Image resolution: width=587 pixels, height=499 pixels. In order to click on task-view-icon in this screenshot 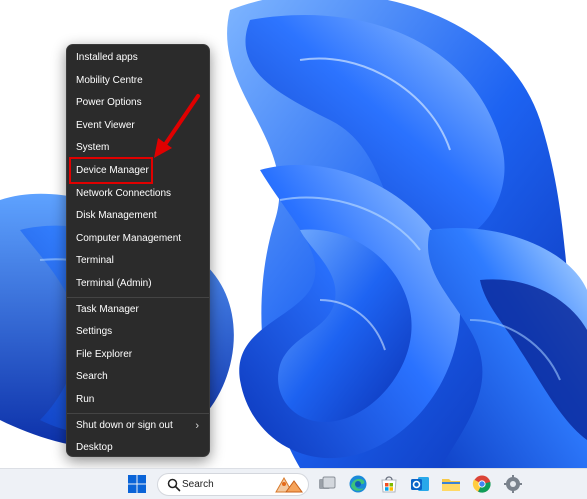, I will do `click(327, 484)`.